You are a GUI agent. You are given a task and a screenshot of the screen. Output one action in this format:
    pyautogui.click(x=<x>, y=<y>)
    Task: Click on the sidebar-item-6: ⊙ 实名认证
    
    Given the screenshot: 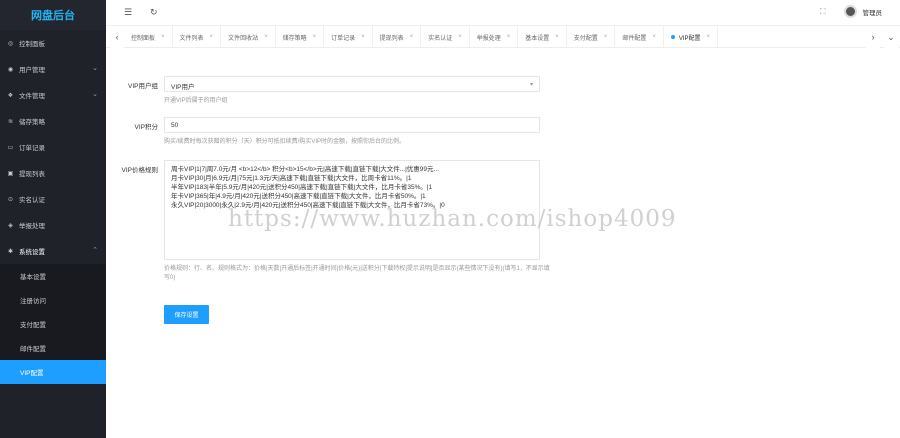 What is the action you would take?
    pyautogui.click(x=53, y=199)
    